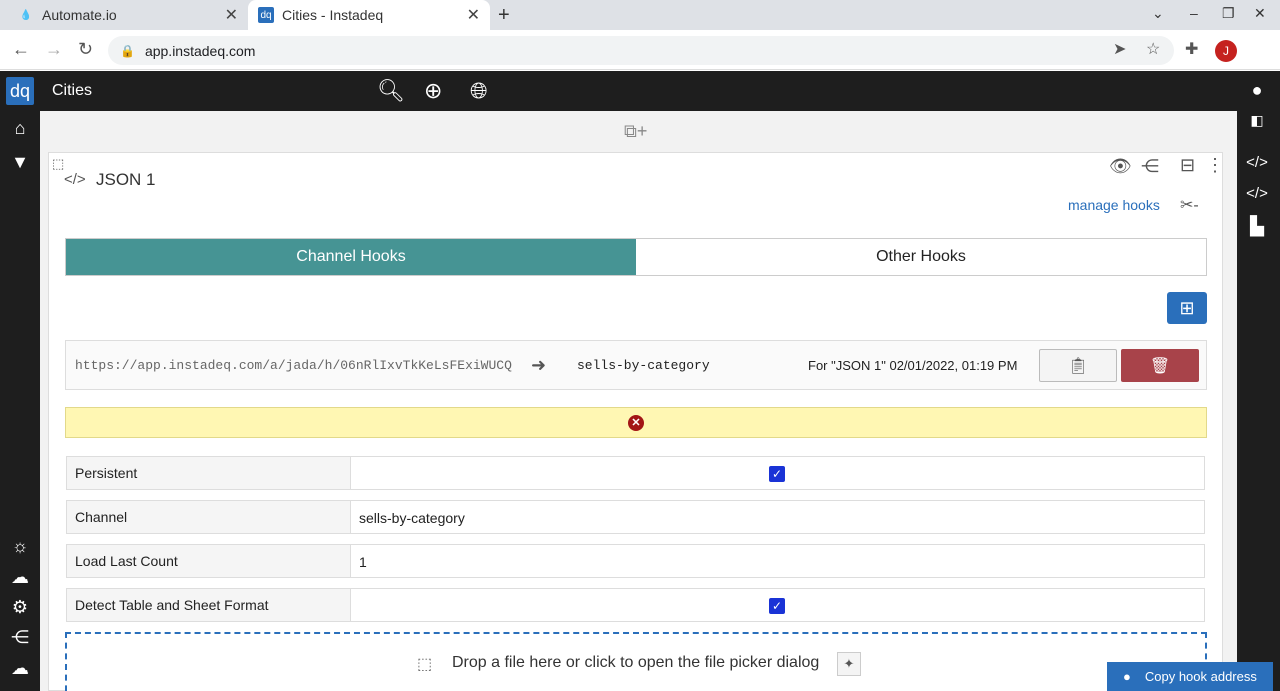 The image size is (1280, 691). I want to click on extensions-icon: ✚, so click(1191, 49).